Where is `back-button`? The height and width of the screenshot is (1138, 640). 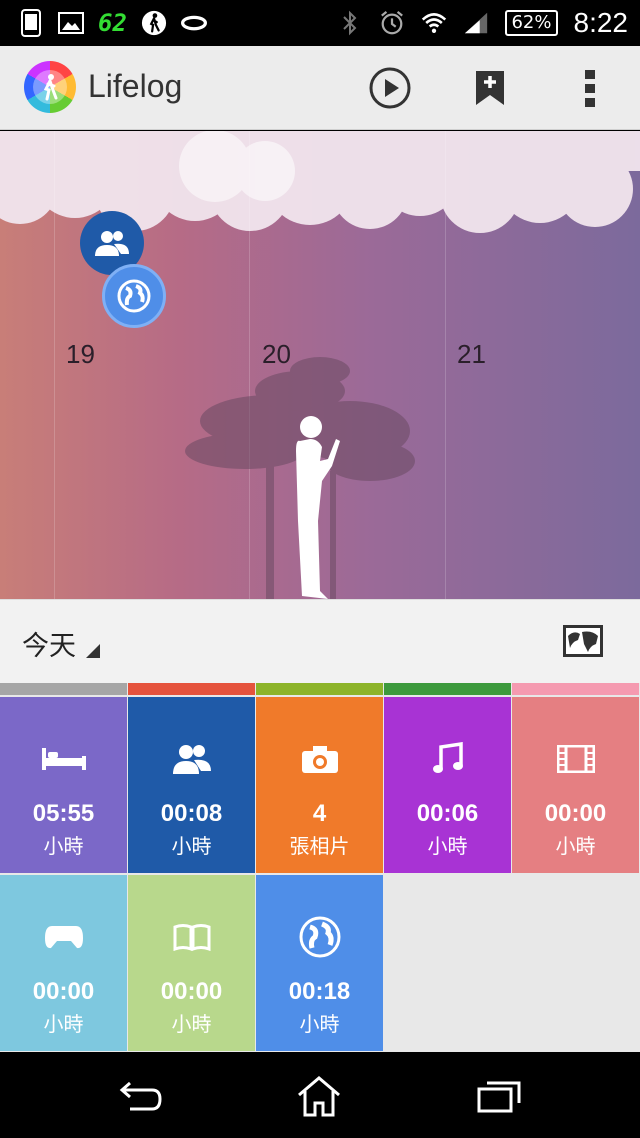 back-button is located at coordinates (141, 1096).